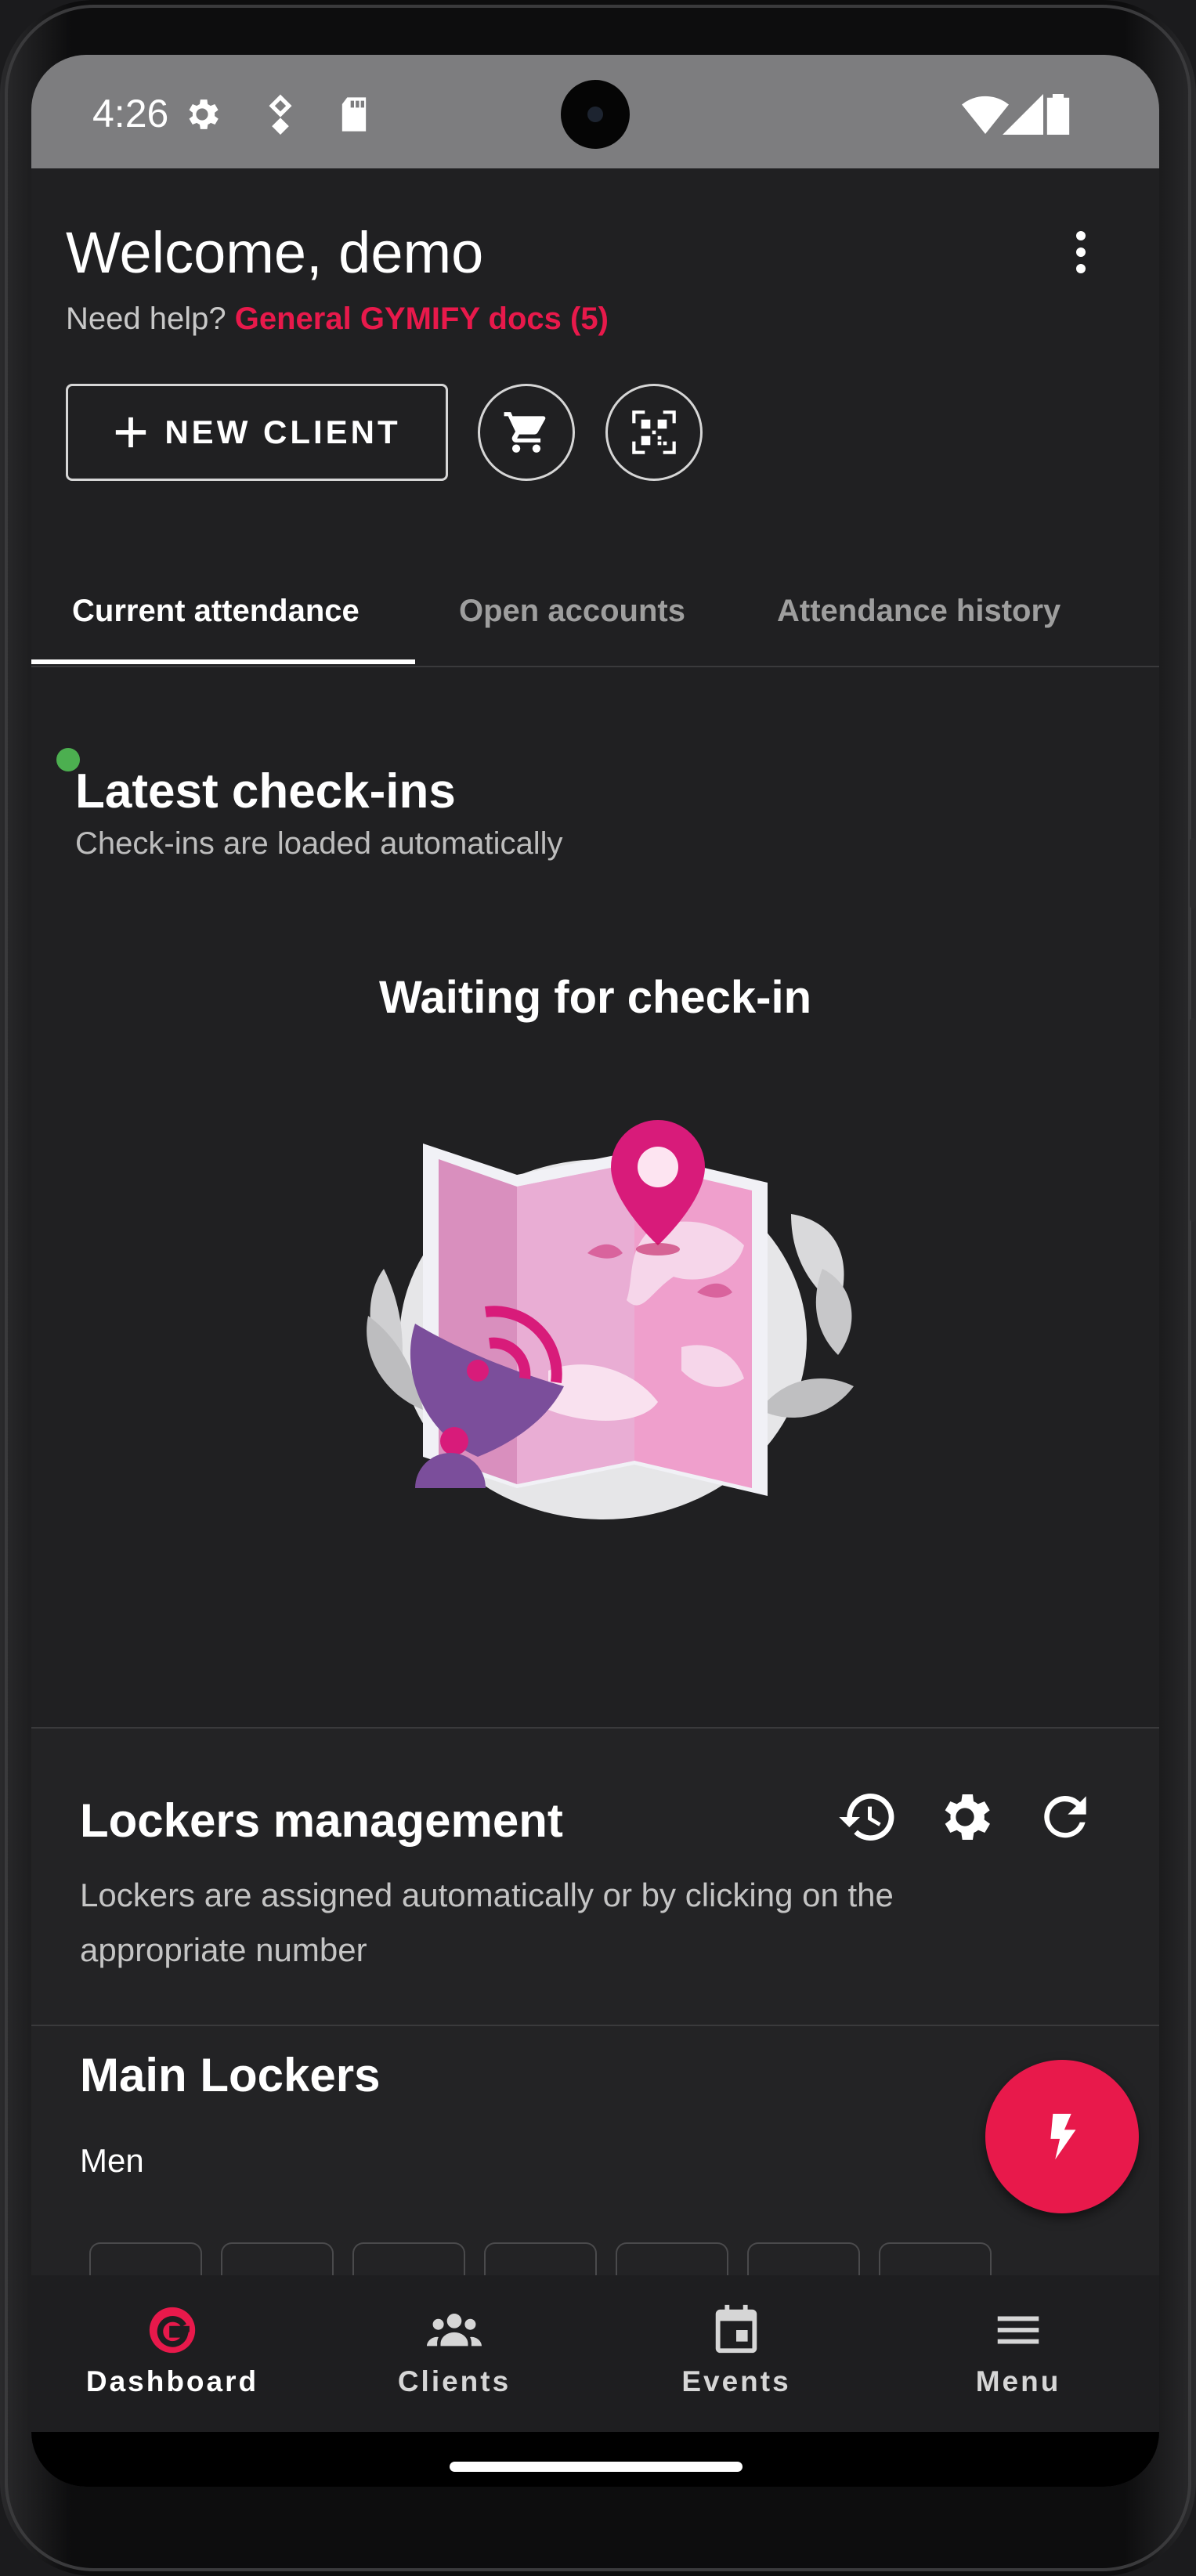 The image size is (1196, 2576). I want to click on history-icon, so click(868, 1817).